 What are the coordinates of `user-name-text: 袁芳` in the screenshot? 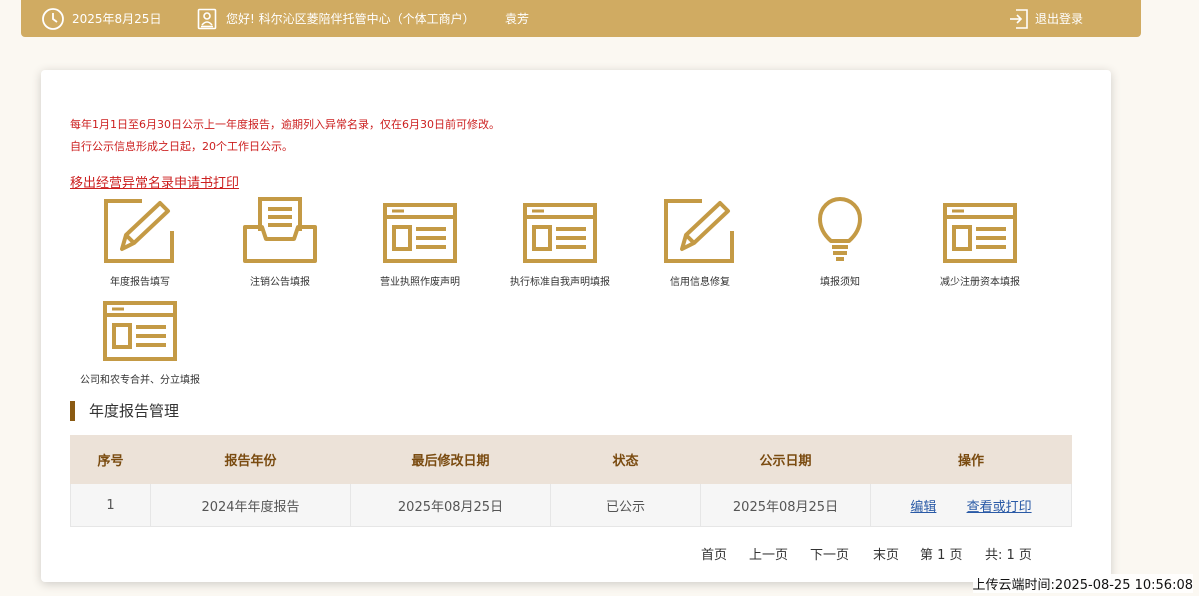 It's located at (517, 19).